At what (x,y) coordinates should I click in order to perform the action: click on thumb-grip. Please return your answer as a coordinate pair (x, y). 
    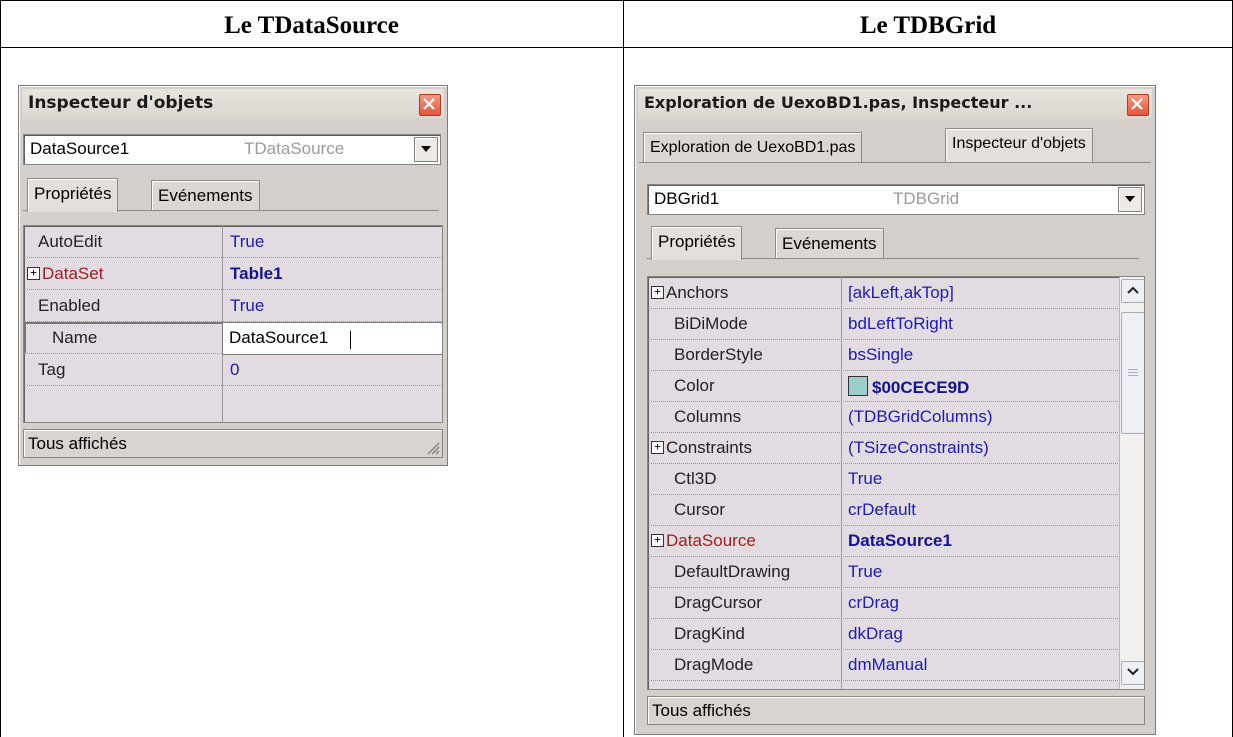
    Looking at the image, I should click on (1133, 375).